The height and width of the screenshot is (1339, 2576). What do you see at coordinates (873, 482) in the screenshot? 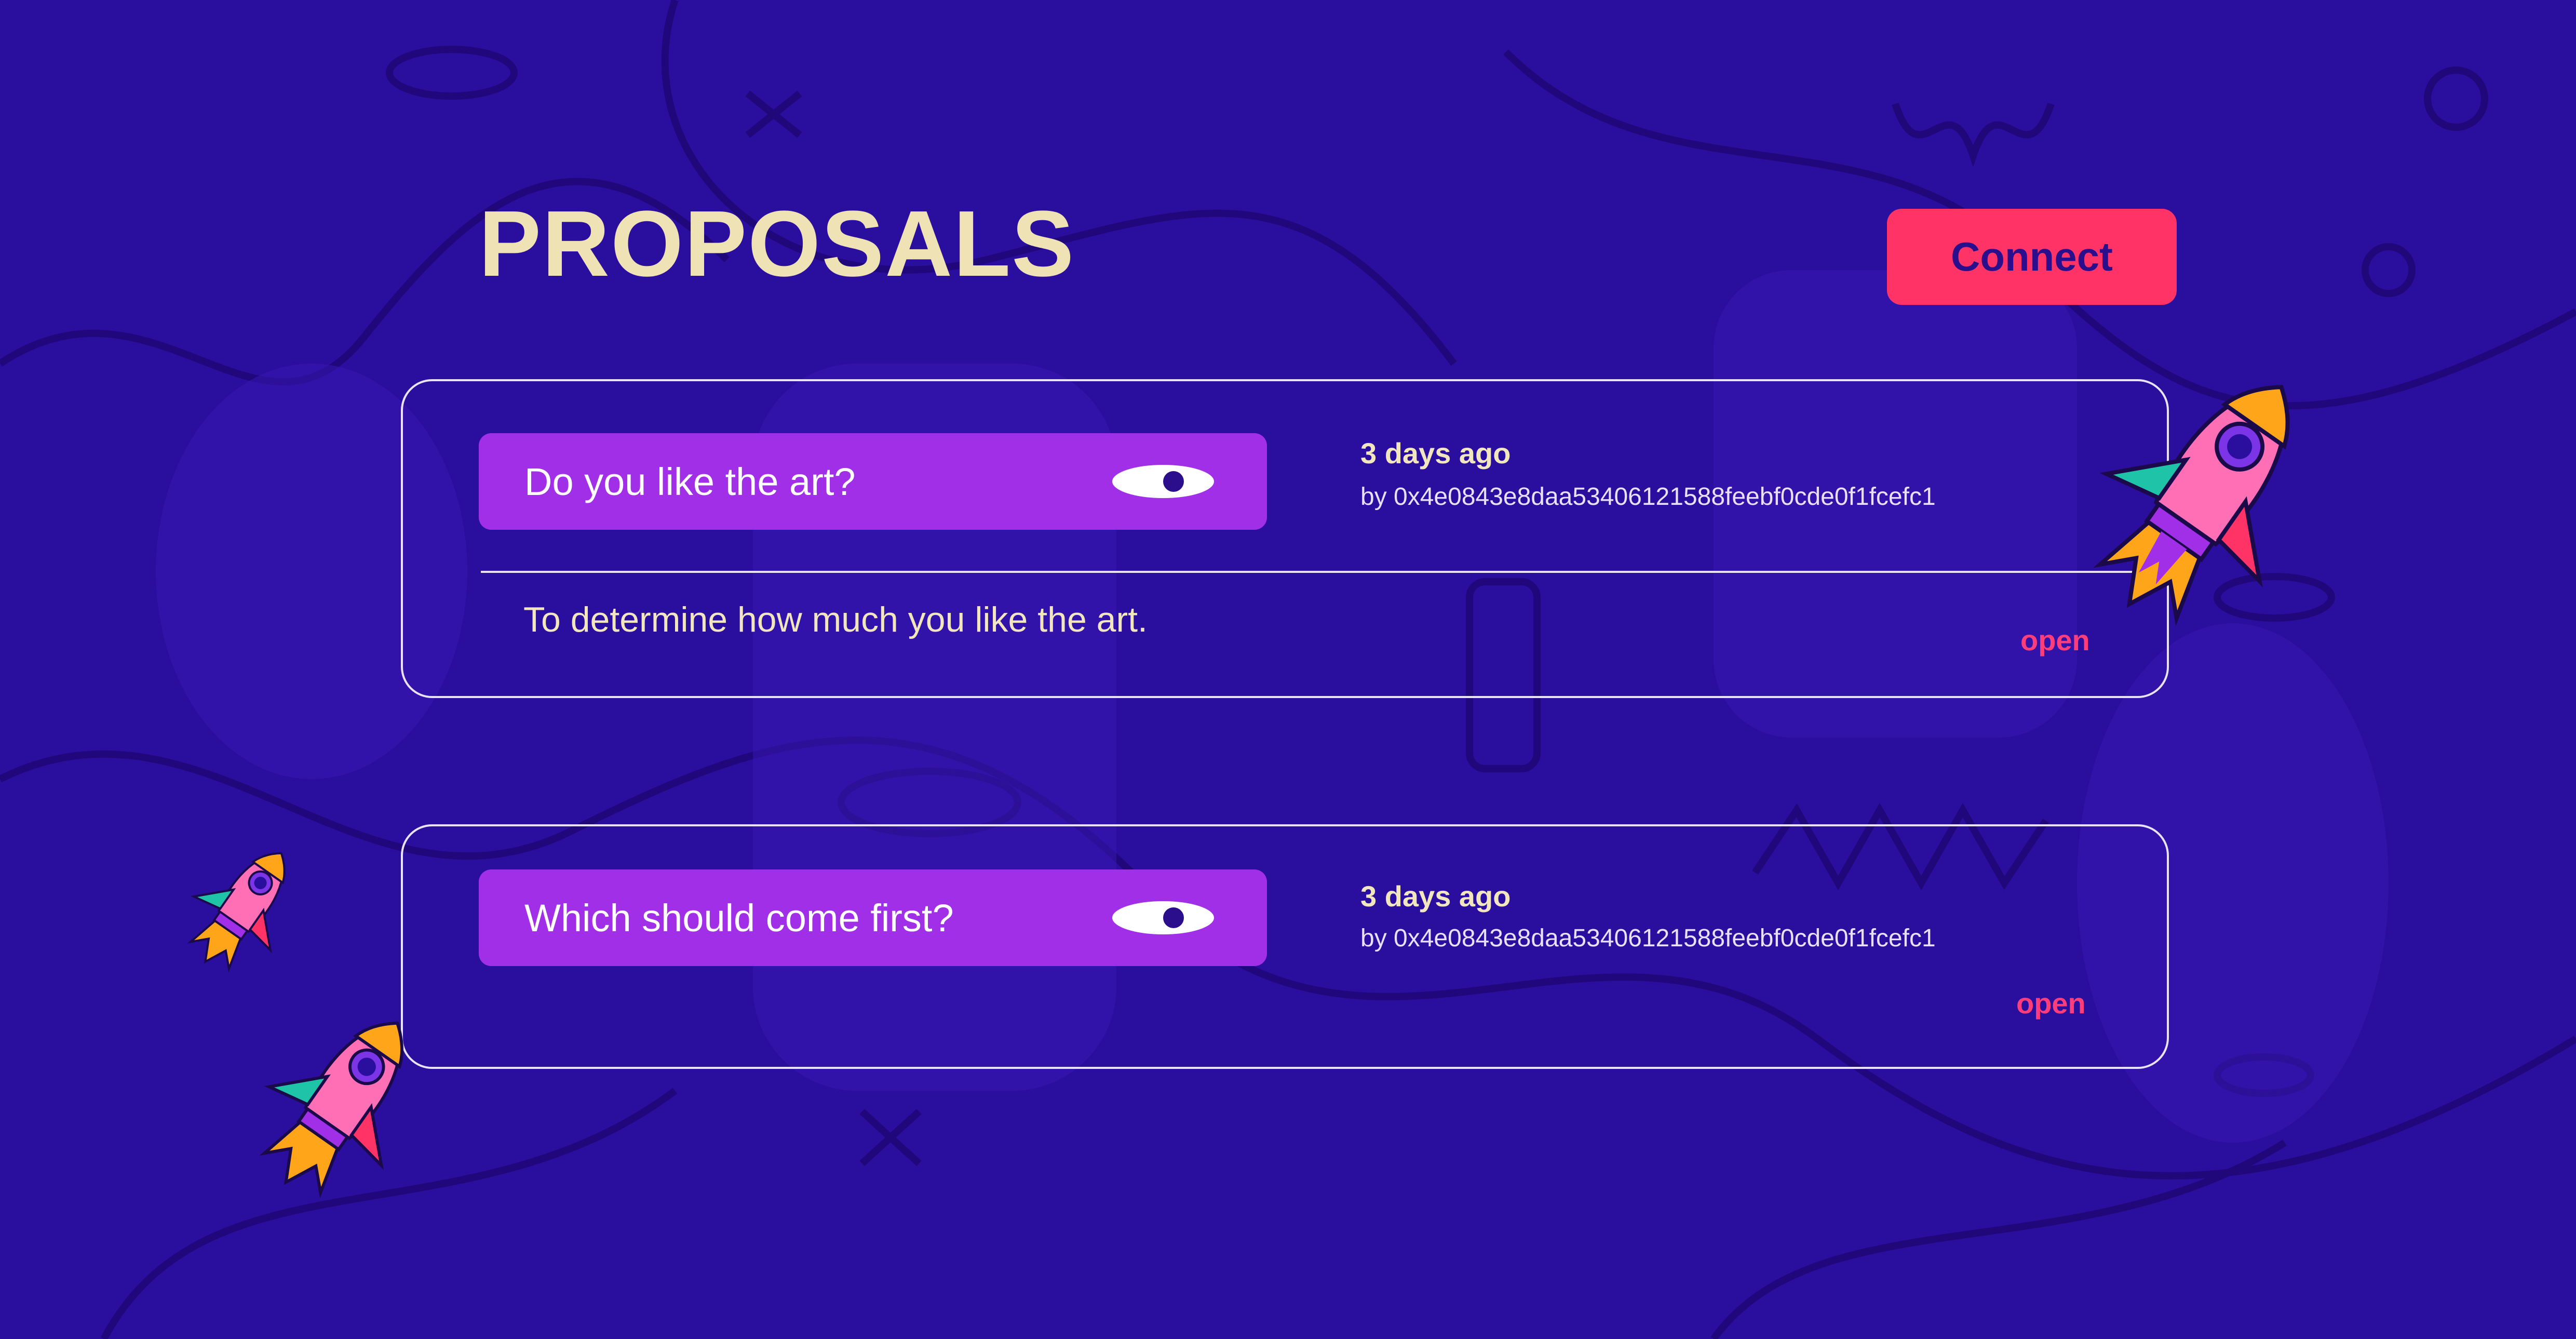
I see `proposal-question-button: Do you like the art?` at bounding box center [873, 482].